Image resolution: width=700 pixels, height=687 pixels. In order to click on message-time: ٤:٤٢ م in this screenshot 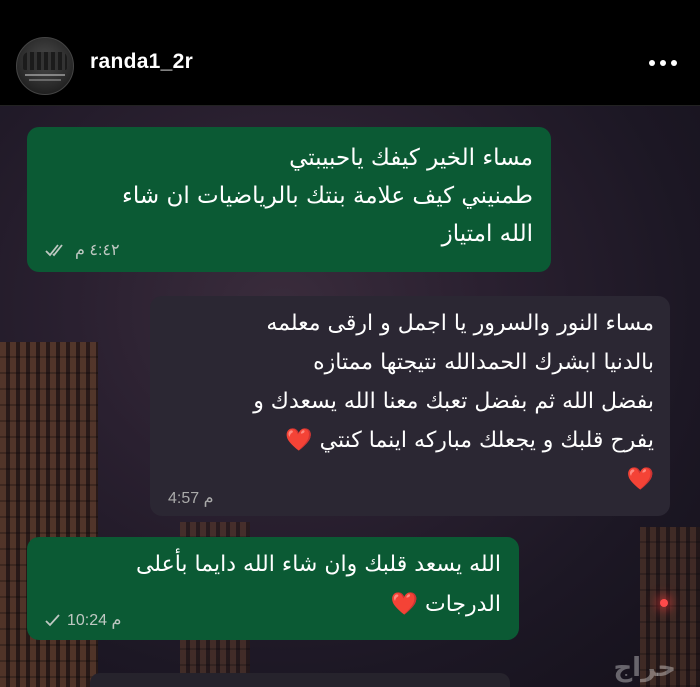, I will do `click(97, 250)`.